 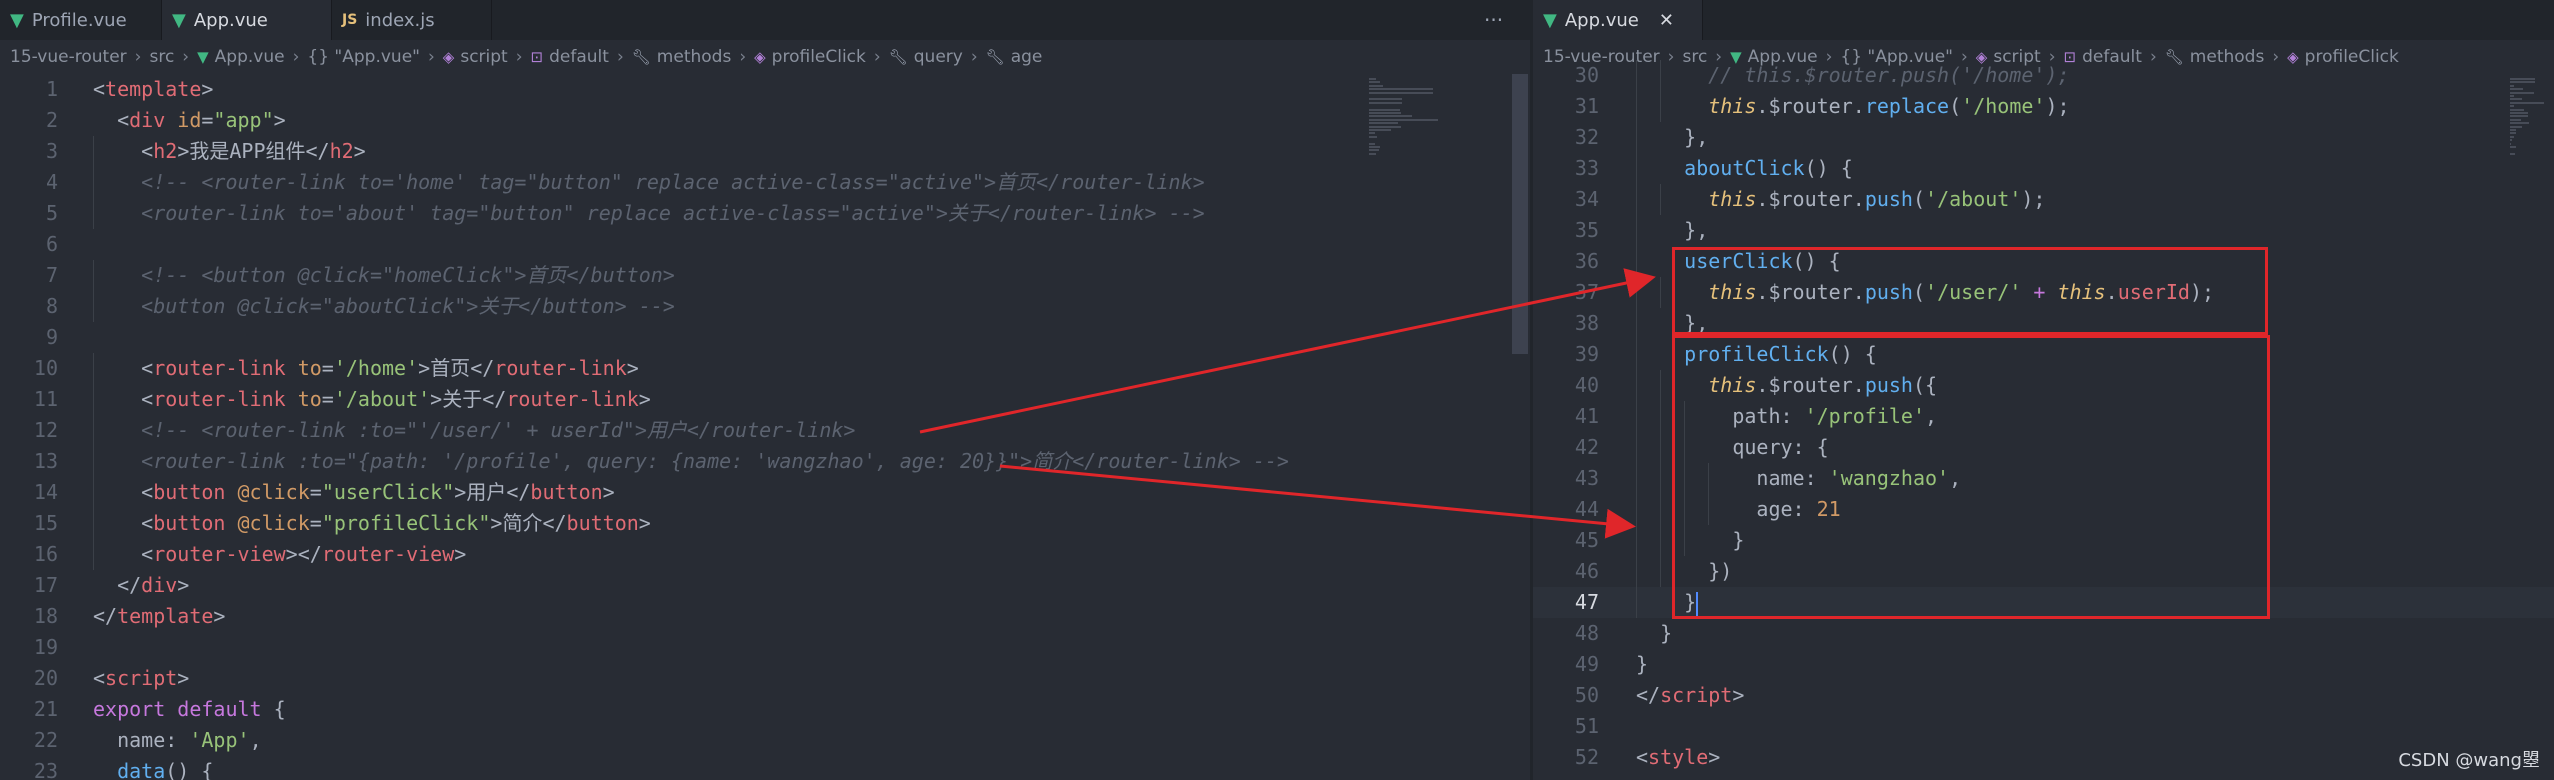 What do you see at coordinates (2057, 106) in the screenshot?
I see `code-token: );` at bounding box center [2057, 106].